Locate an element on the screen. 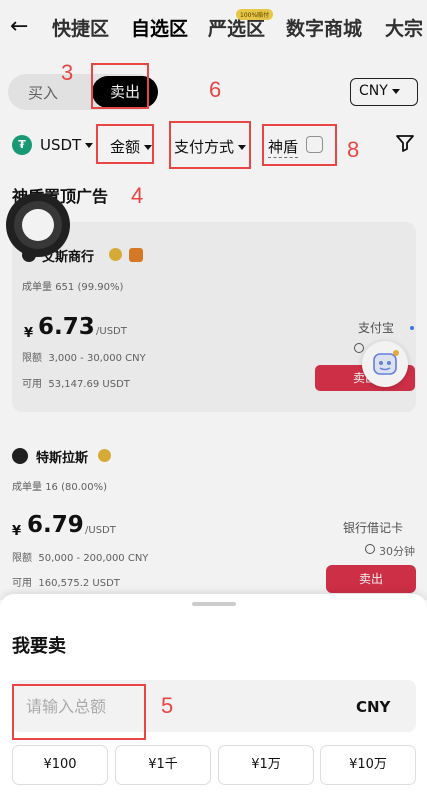 The width and height of the screenshot is (427, 792). quick-amount-100k-button: ¥10万 is located at coordinates (368, 765).